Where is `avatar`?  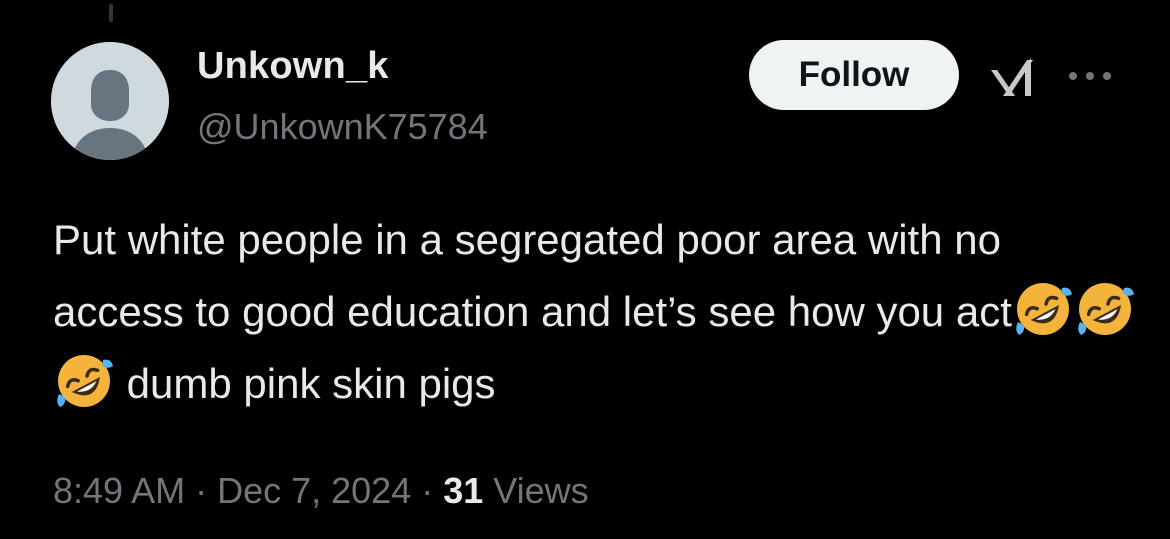
avatar is located at coordinates (110, 101).